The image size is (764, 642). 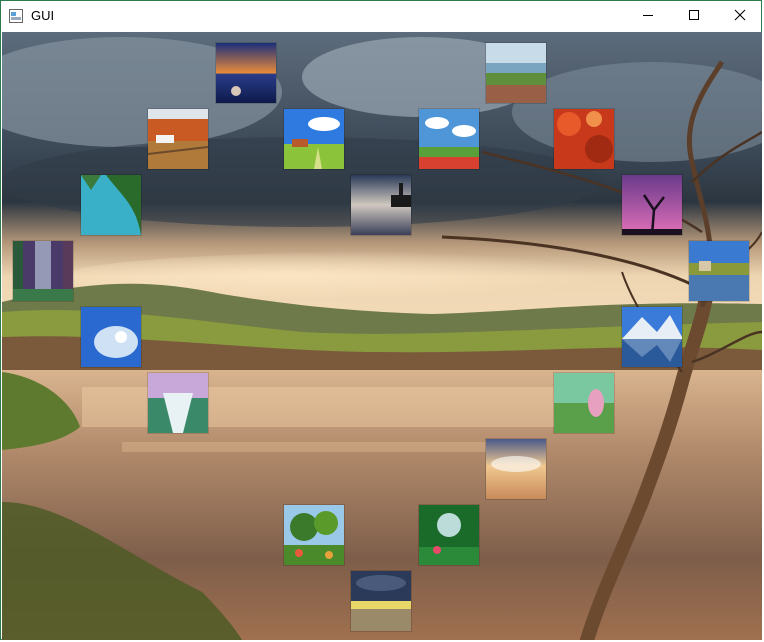 I want to click on thumbnail-red-maple, so click(x=584, y=139).